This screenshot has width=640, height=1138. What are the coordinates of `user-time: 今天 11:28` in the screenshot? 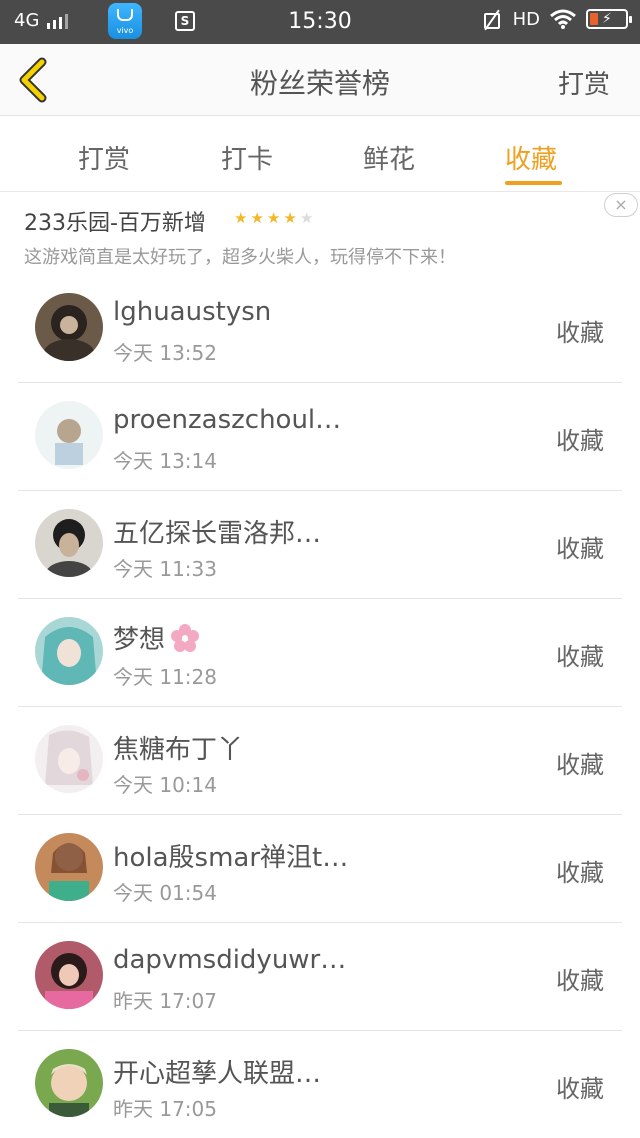 It's located at (165, 677).